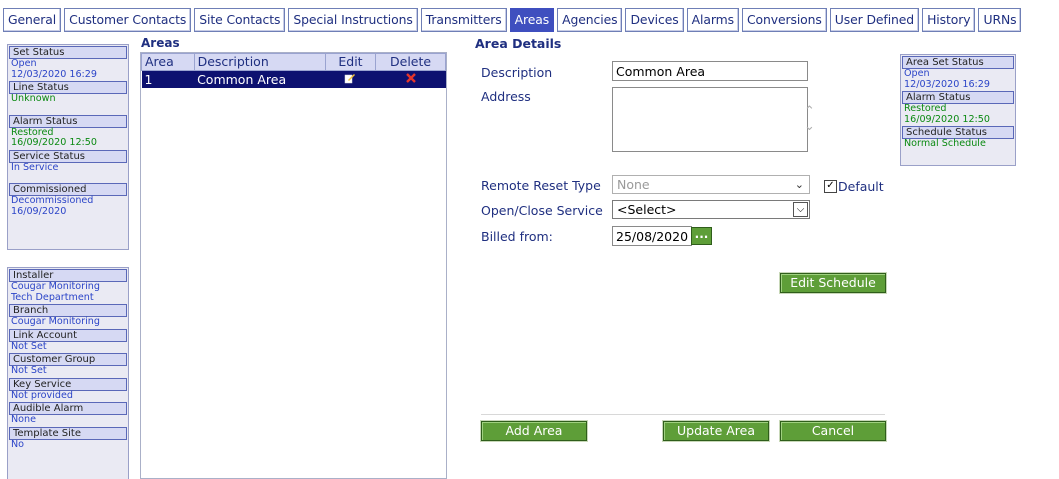  What do you see at coordinates (799, 184) in the screenshot?
I see `chevron-down-icon: ⌄` at bounding box center [799, 184].